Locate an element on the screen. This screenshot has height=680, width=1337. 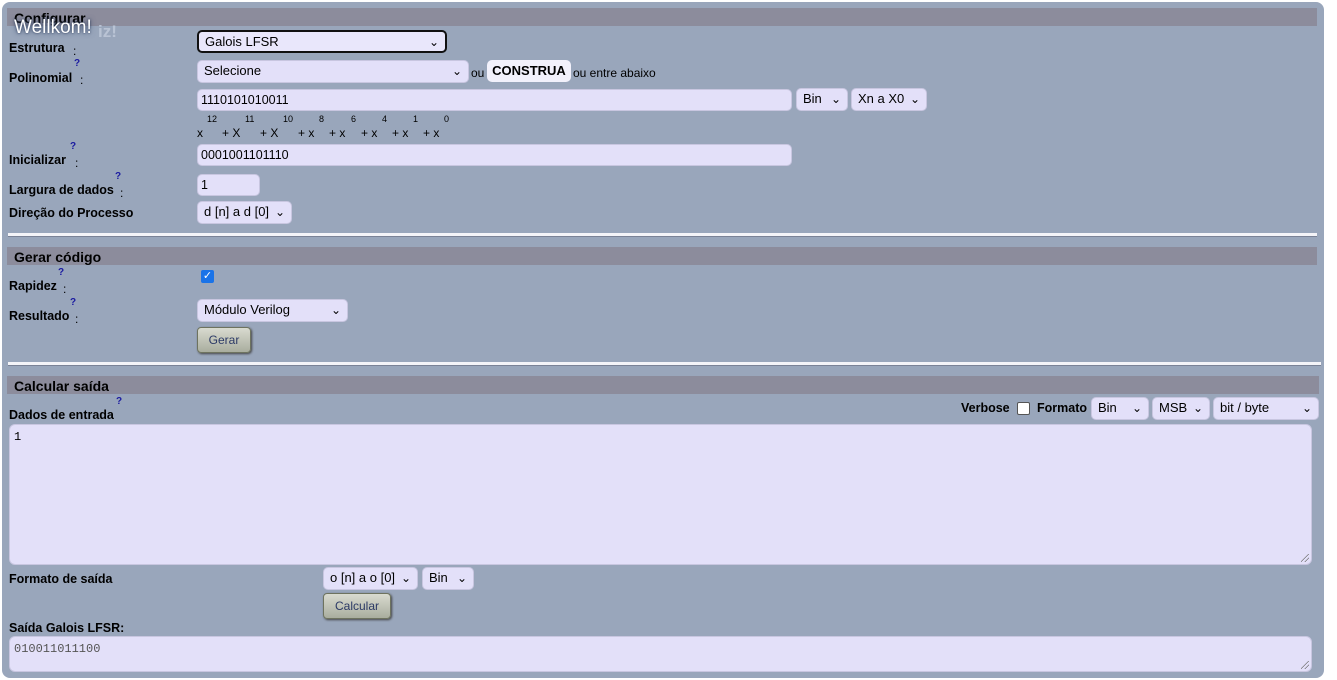
structure-select-value: Galois LFSR is located at coordinates (242, 41).